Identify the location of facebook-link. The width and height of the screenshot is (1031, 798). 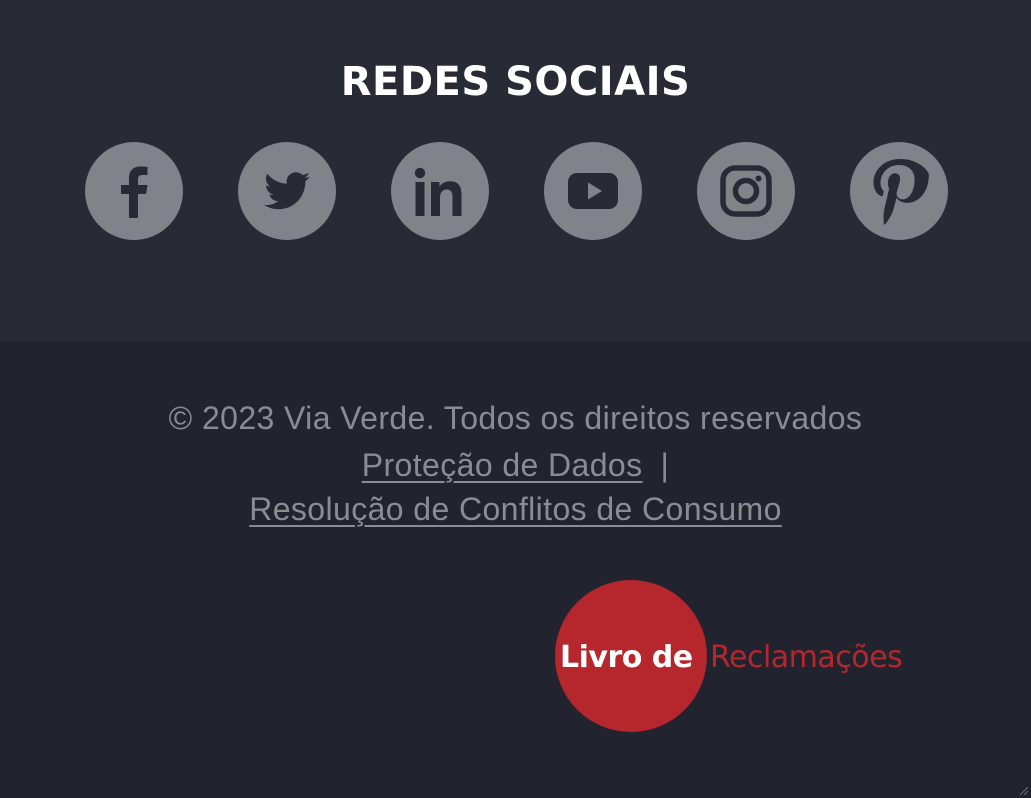
(134, 191).